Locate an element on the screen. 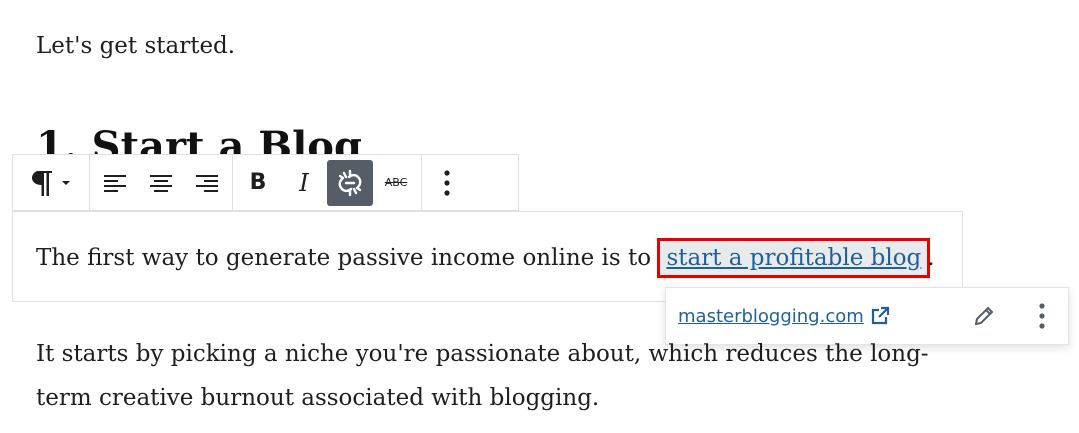 This screenshot has width=1079, height=433. align-left-button is located at coordinates (115, 183).